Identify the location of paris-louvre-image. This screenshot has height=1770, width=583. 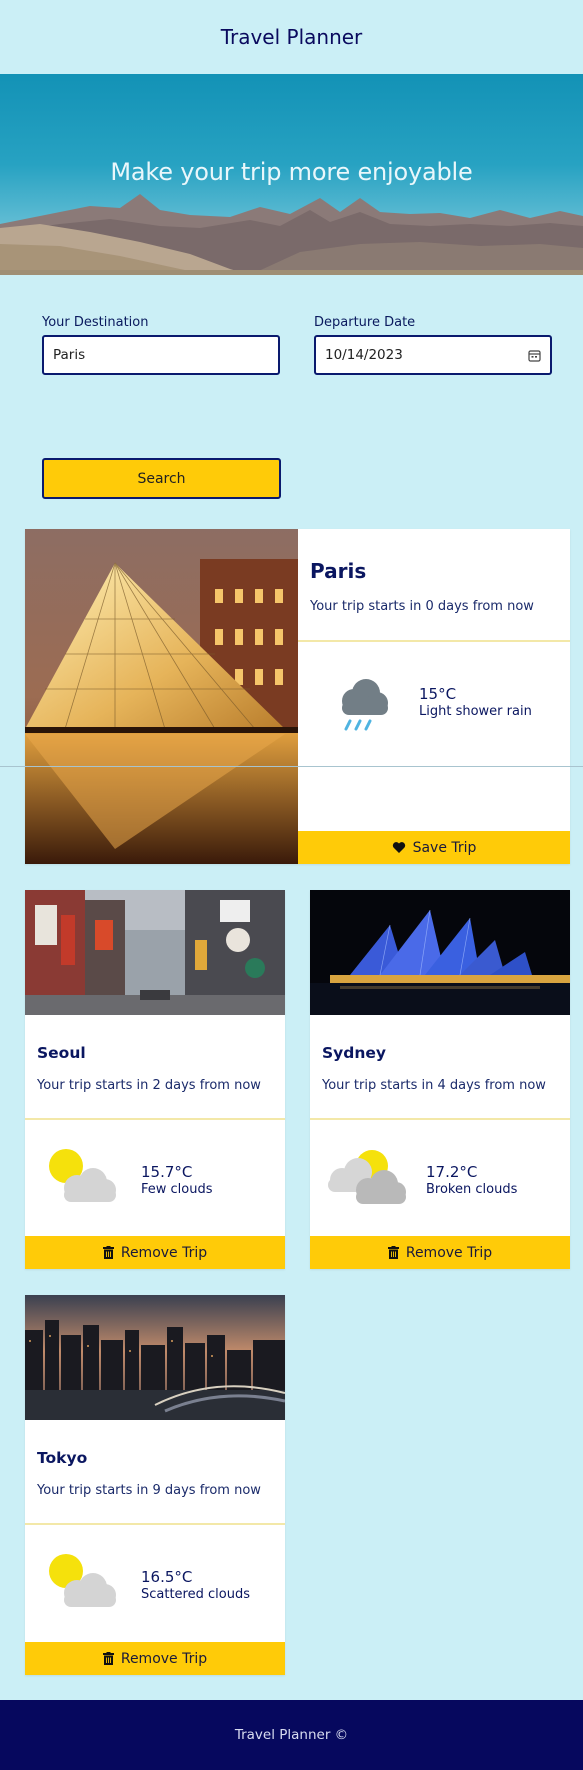
(161, 696).